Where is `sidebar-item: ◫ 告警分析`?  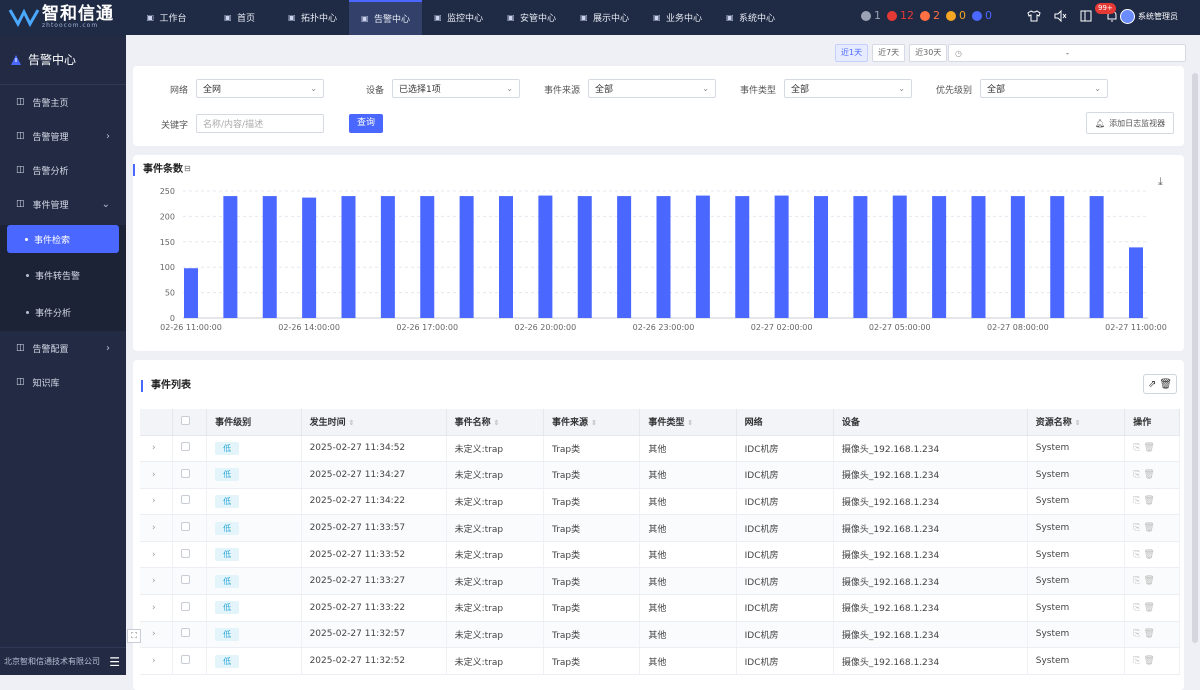 sidebar-item: ◫ 告警分析 is located at coordinates (63, 170).